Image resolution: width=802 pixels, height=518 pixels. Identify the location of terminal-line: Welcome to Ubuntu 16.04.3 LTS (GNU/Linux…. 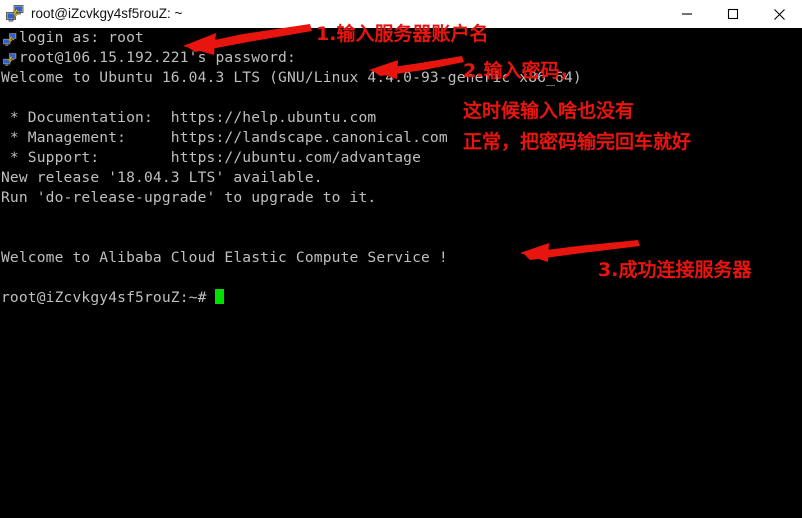
(291, 77).